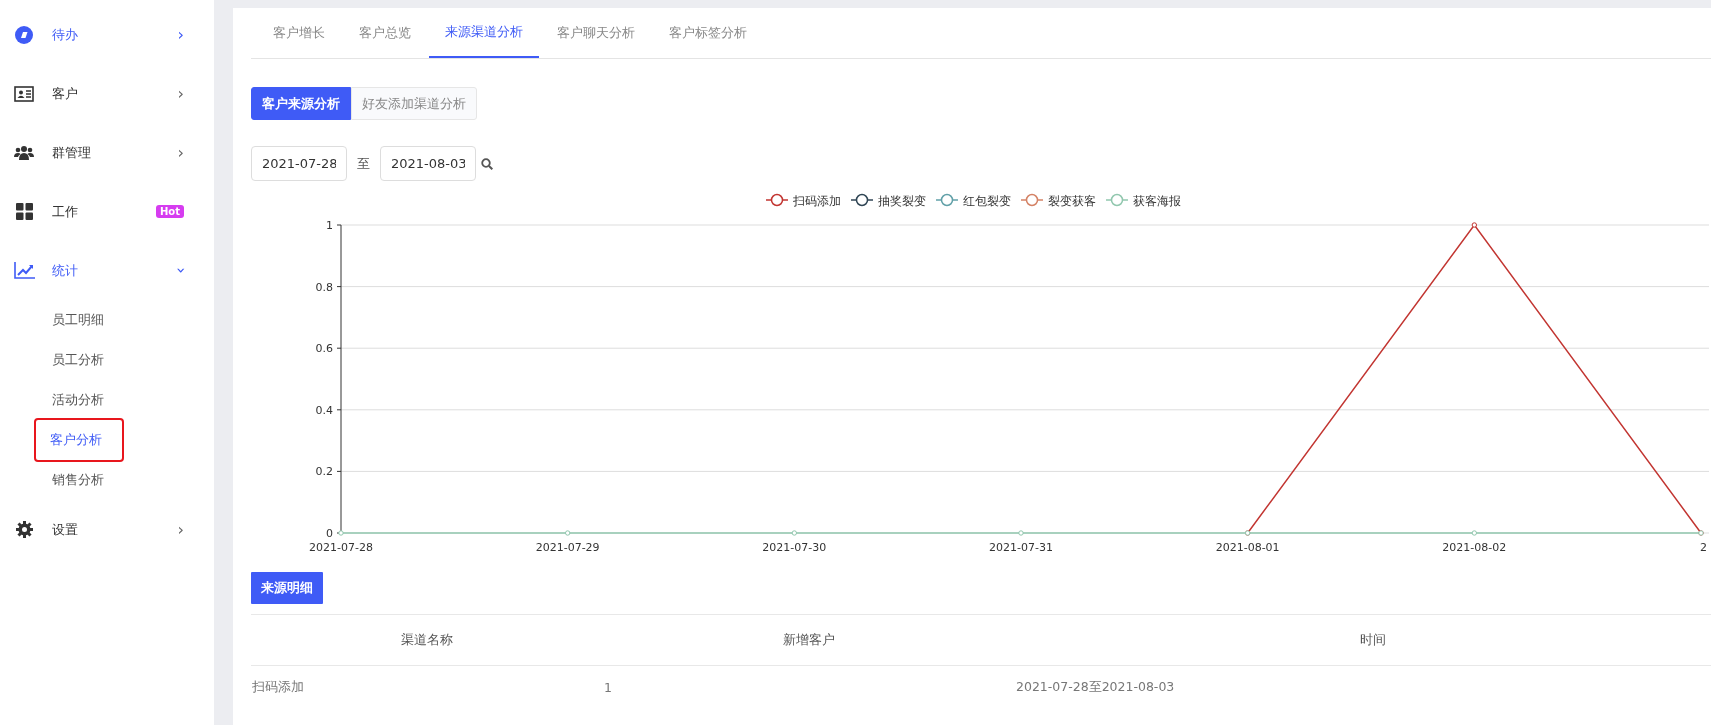 This screenshot has height=725, width=1711. I want to click on legend-label: 获客海报, so click(1157, 200).